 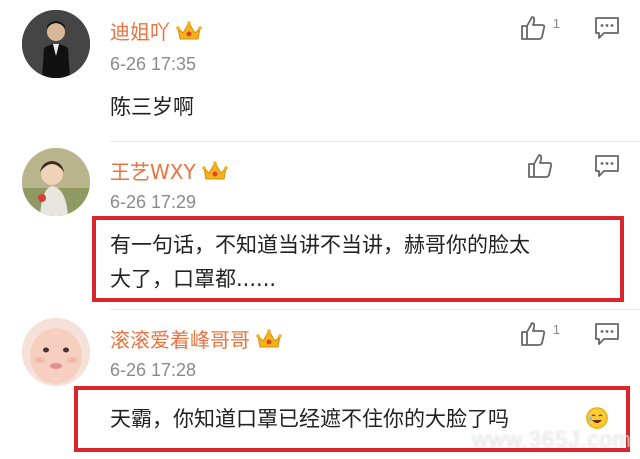 I want to click on username: 迪姐吖, so click(x=156, y=30).